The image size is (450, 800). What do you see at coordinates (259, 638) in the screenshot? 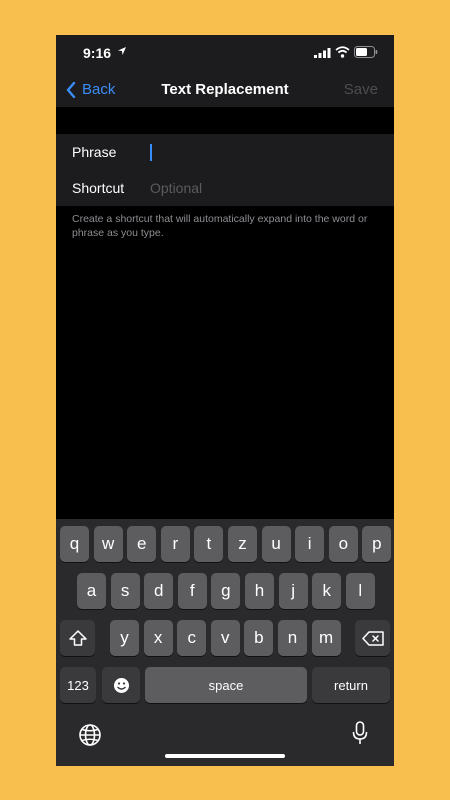
I see `key-b: b` at bounding box center [259, 638].